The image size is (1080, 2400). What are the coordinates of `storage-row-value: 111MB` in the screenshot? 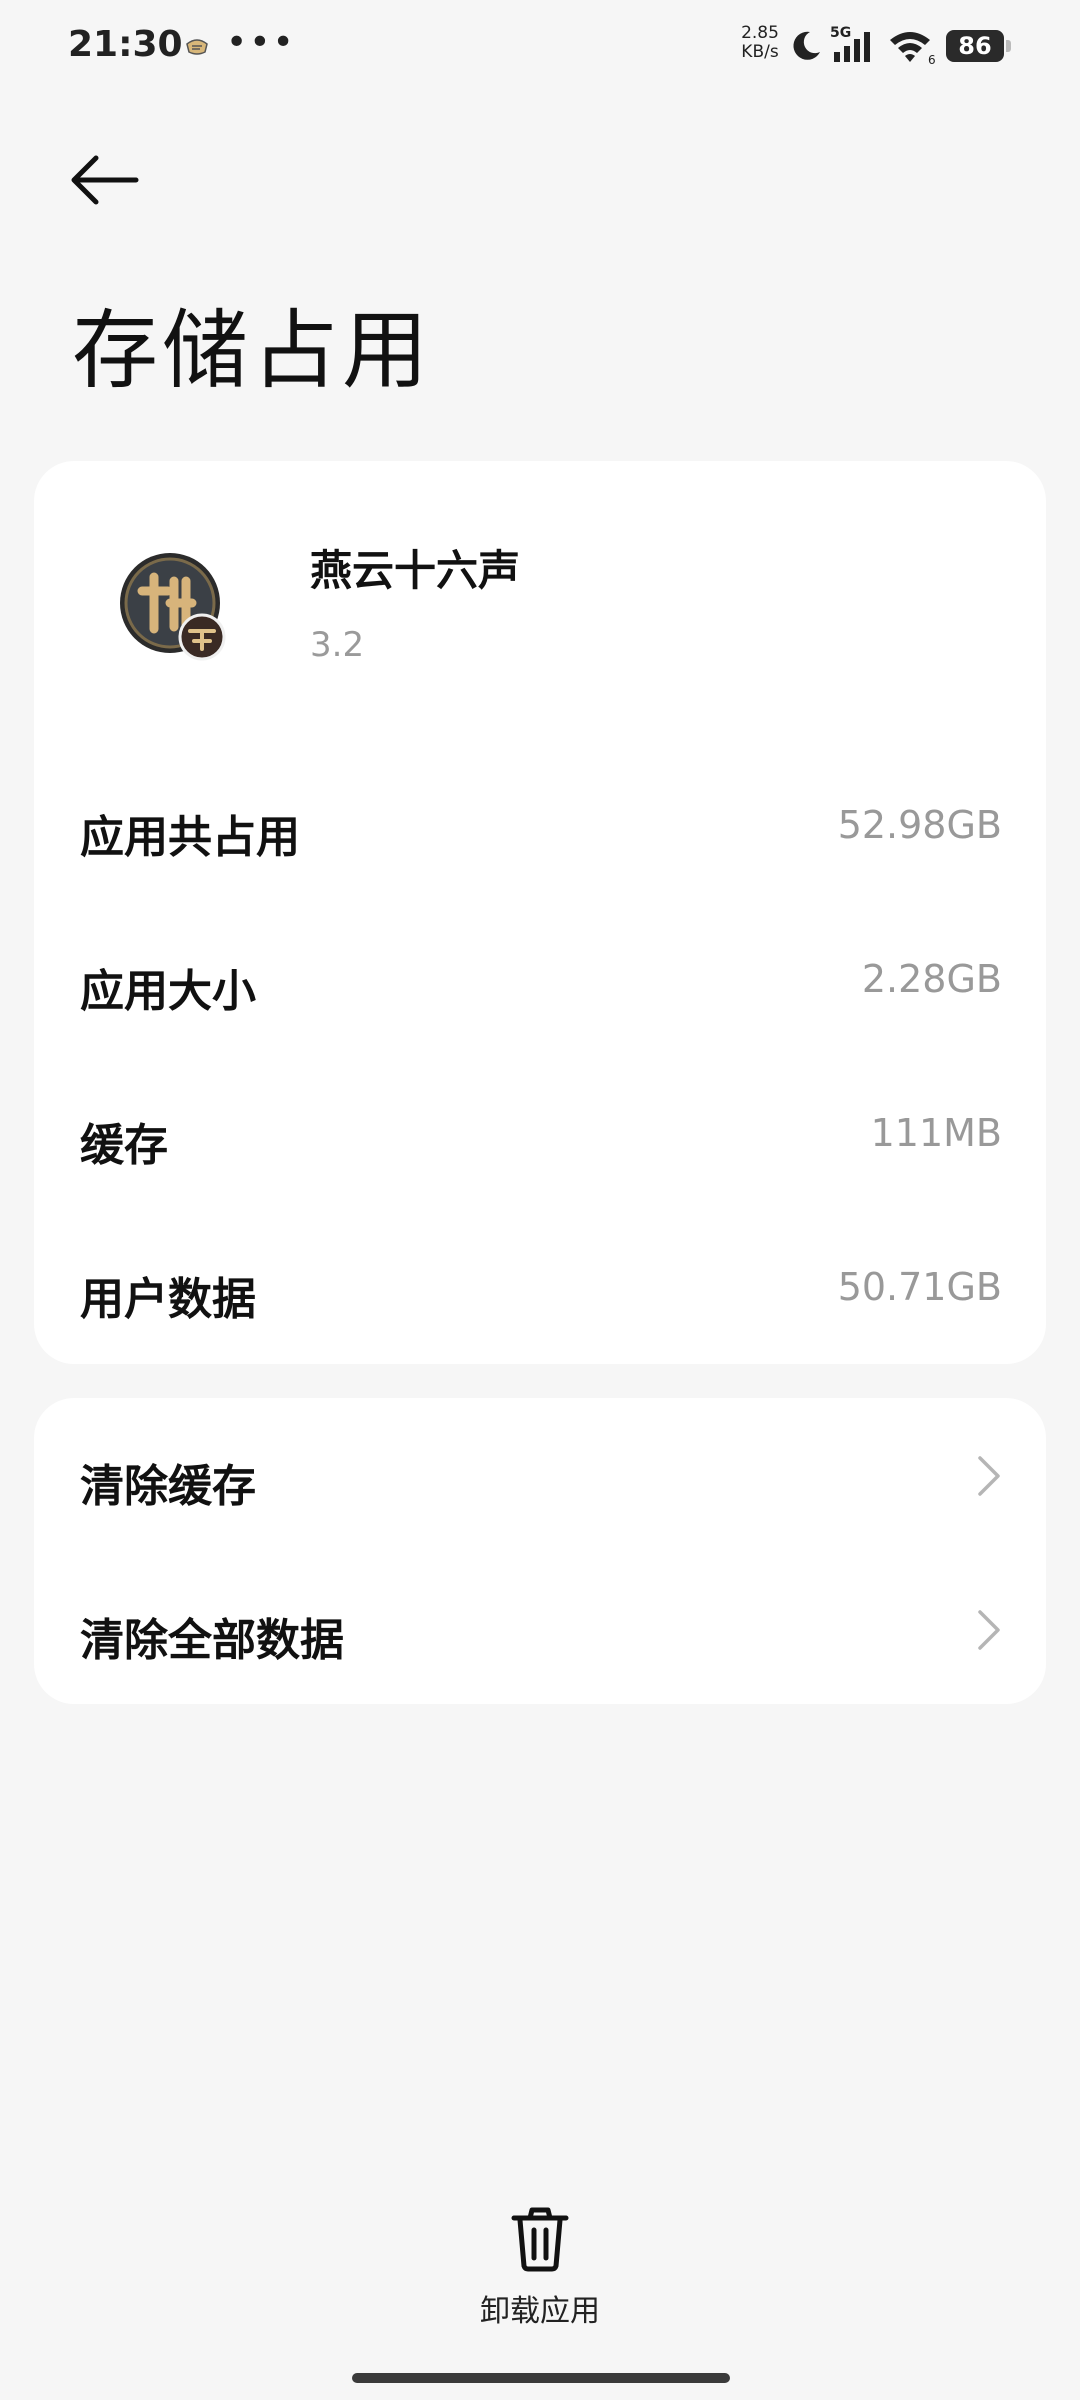 It's located at (936, 1133).